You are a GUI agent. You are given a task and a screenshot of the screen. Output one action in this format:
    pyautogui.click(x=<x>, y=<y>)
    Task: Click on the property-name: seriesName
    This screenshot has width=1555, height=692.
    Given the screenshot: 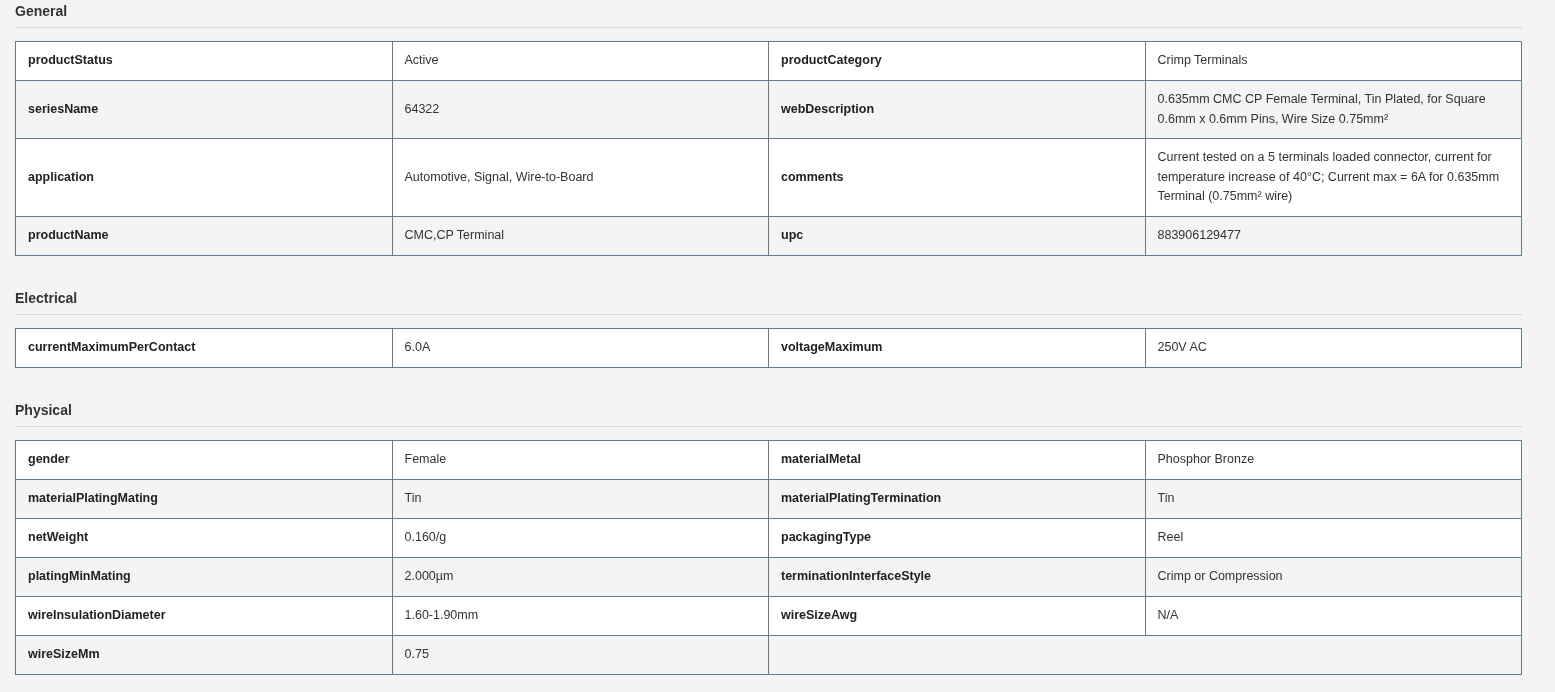 What is the action you would take?
    pyautogui.click(x=203, y=109)
    